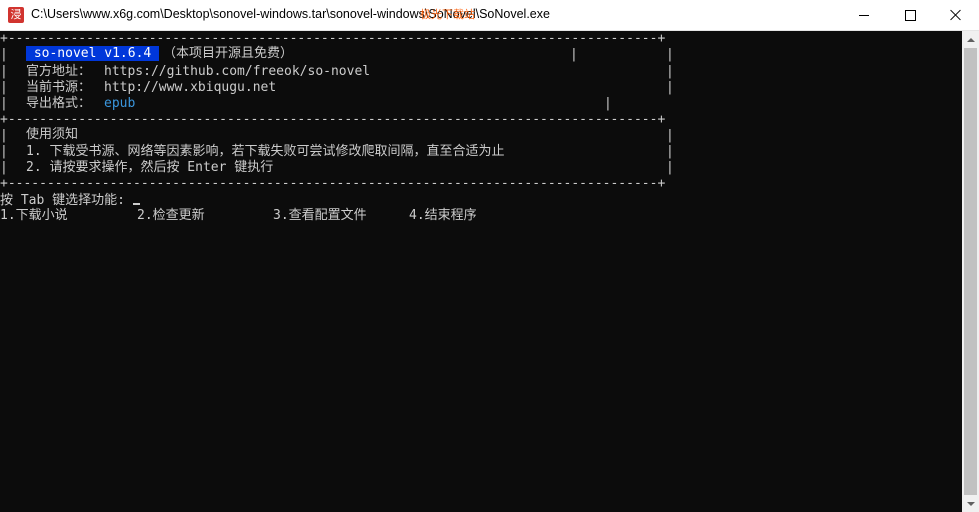 The image size is (979, 512). What do you see at coordinates (265, 151) in the screenshot?
I see `notice-item-1: 1. 下载受书源、网络等因素影响，若下载失败可尝试修改爬取间隔，直至合适为止` at bounding box center [265, 151].